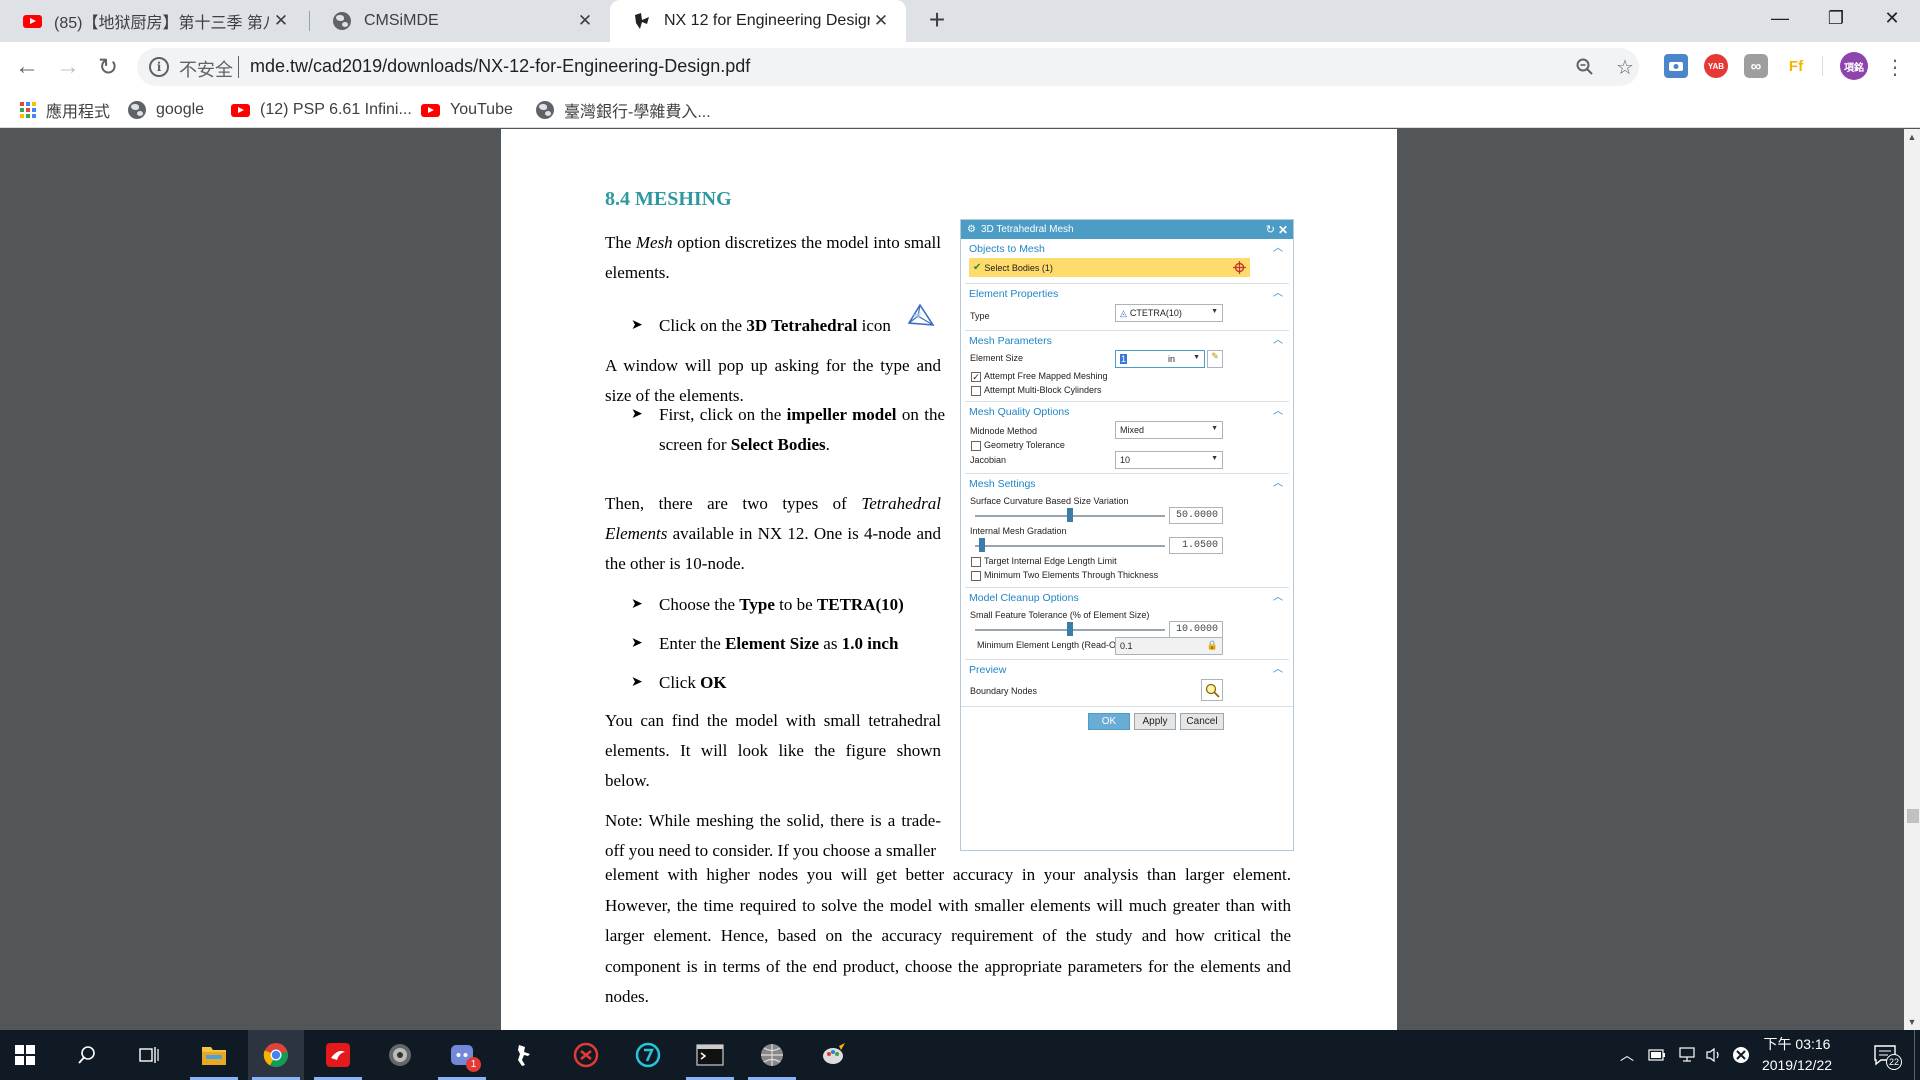 This screenshot has width=1920, height=1080. Describe the element at coordinates (1127, 483) in the screenshot. I see `section-mesh-settings: Mesh Settings ︿` at that location.